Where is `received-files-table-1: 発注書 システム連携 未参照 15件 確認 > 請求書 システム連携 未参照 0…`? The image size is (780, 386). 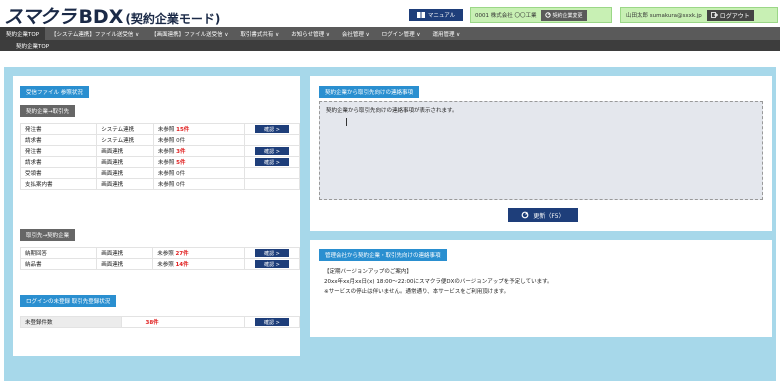
received-files-table-1: 発注書 システム連携 未参照 15件 確認 > 請求書 システム連携 未参照 0… is located at coordinates (159, 156).